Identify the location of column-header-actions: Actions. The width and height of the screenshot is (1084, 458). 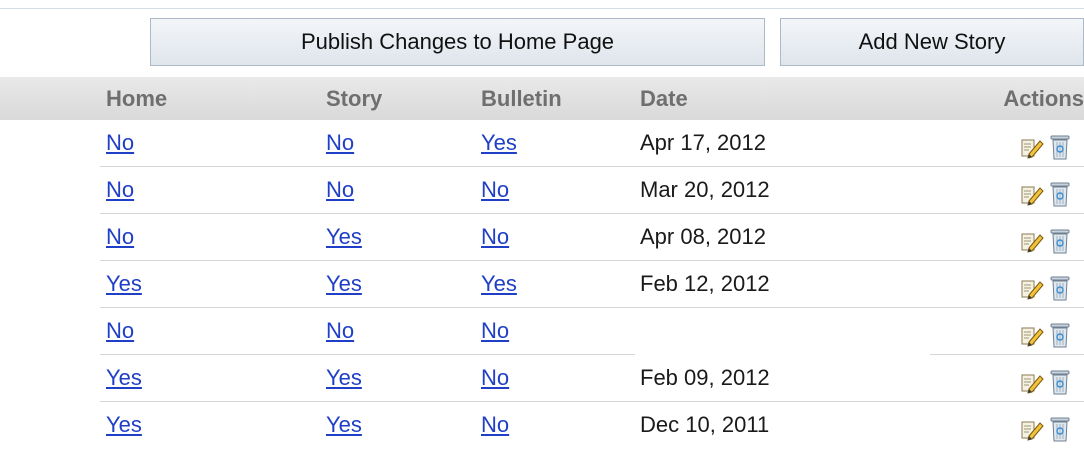
(1043, 98).